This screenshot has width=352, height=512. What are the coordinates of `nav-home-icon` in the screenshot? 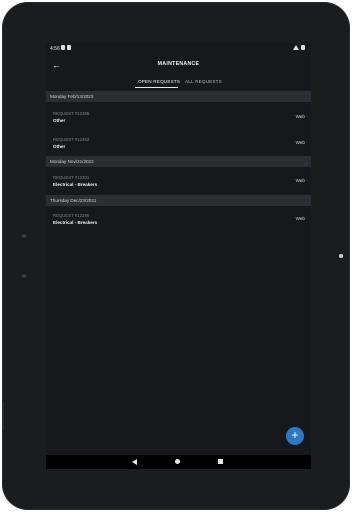 It's located at (177, 461).